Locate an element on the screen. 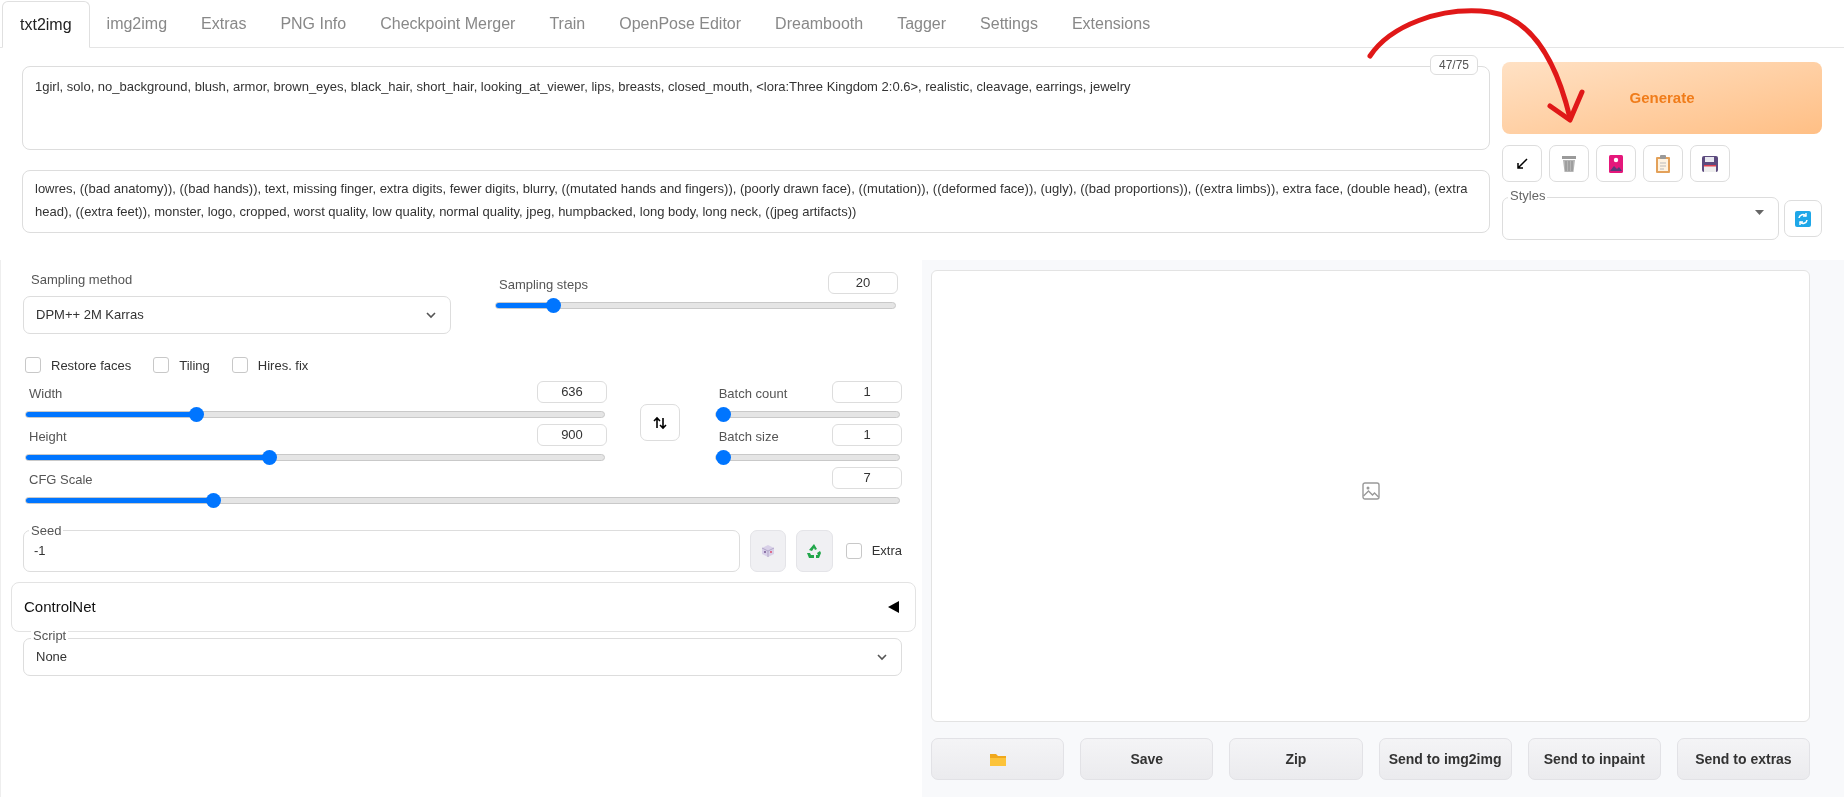 The height and width of the screenshot is (797, 1844). picture-card-icon is located at coordinates (1616, 163).